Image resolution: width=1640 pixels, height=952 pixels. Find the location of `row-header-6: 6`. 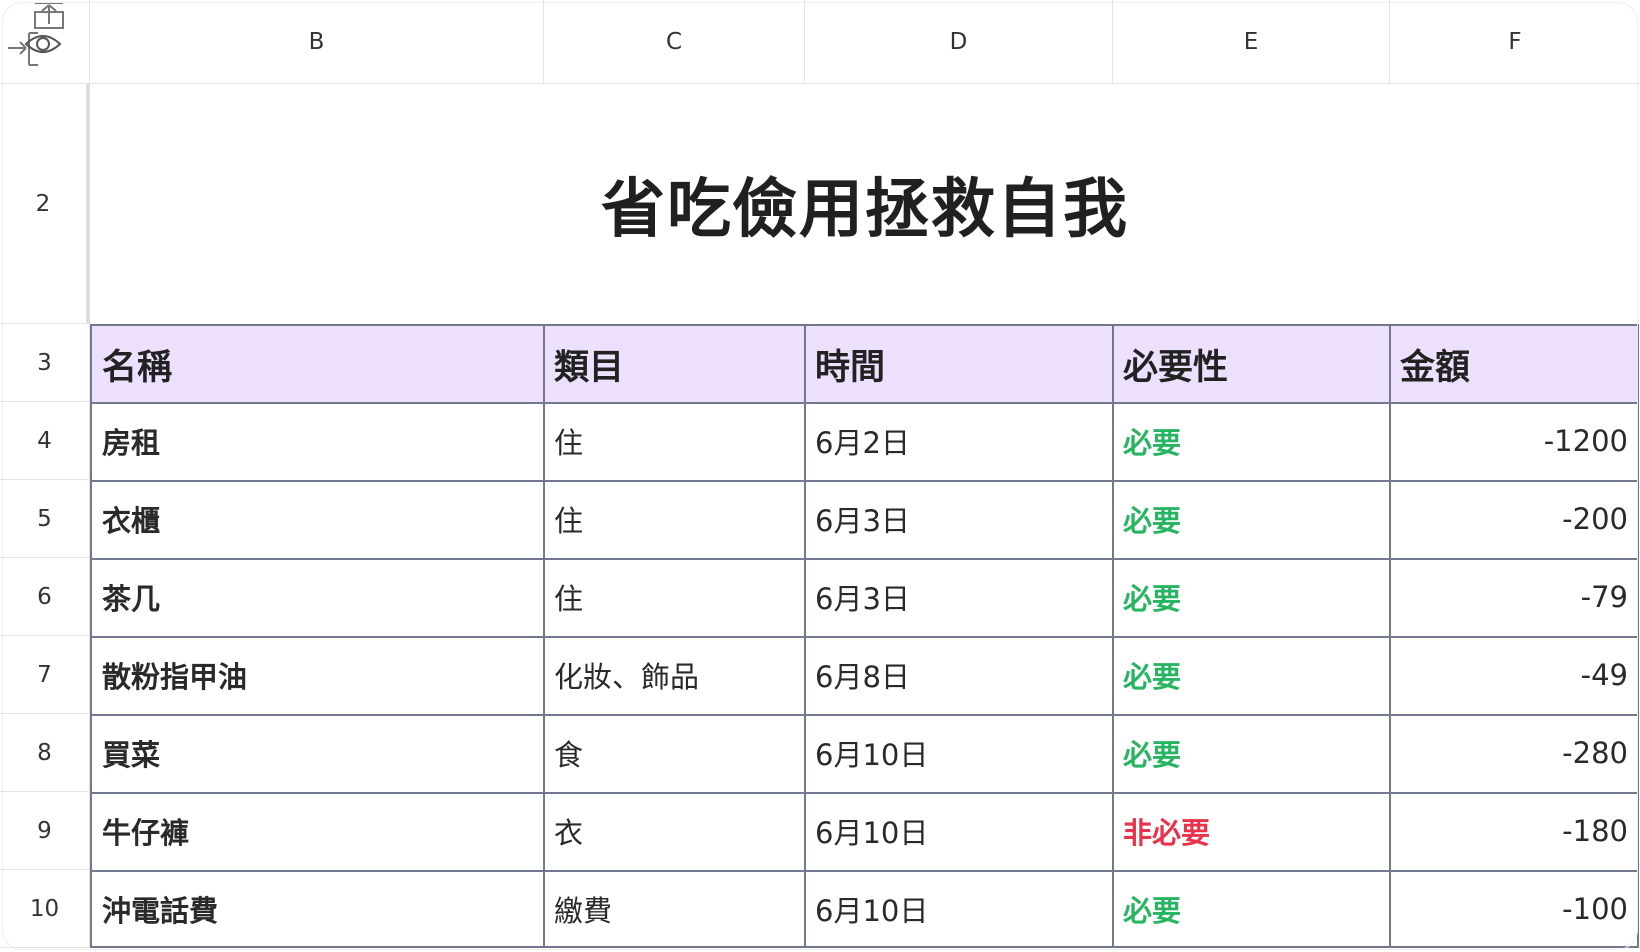

row-header-6: 6 is located at coordinates (45, 597).